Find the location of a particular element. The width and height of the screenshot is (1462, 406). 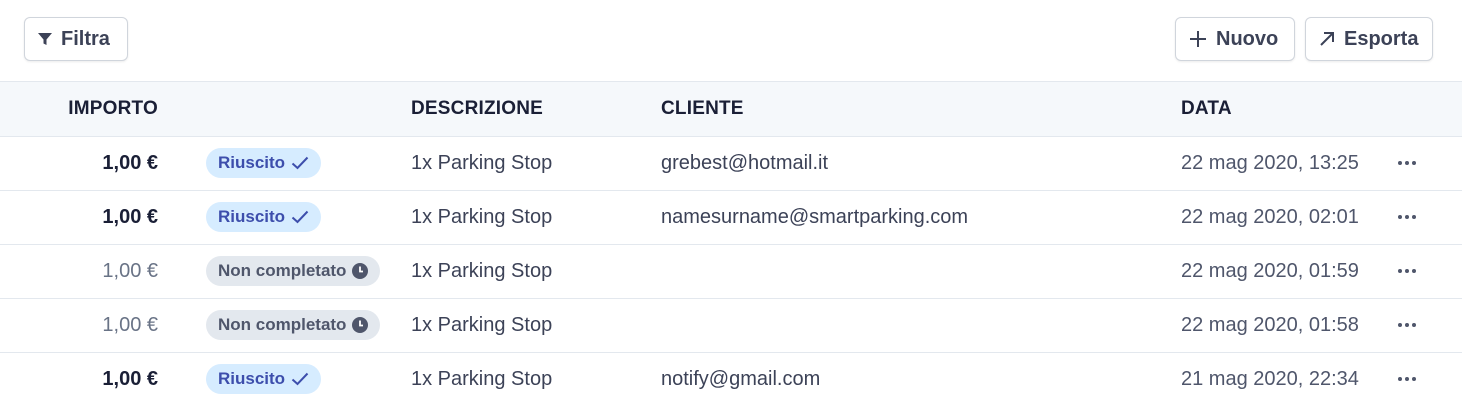

export-button: Esporta is located at coordinates (1369, 39).